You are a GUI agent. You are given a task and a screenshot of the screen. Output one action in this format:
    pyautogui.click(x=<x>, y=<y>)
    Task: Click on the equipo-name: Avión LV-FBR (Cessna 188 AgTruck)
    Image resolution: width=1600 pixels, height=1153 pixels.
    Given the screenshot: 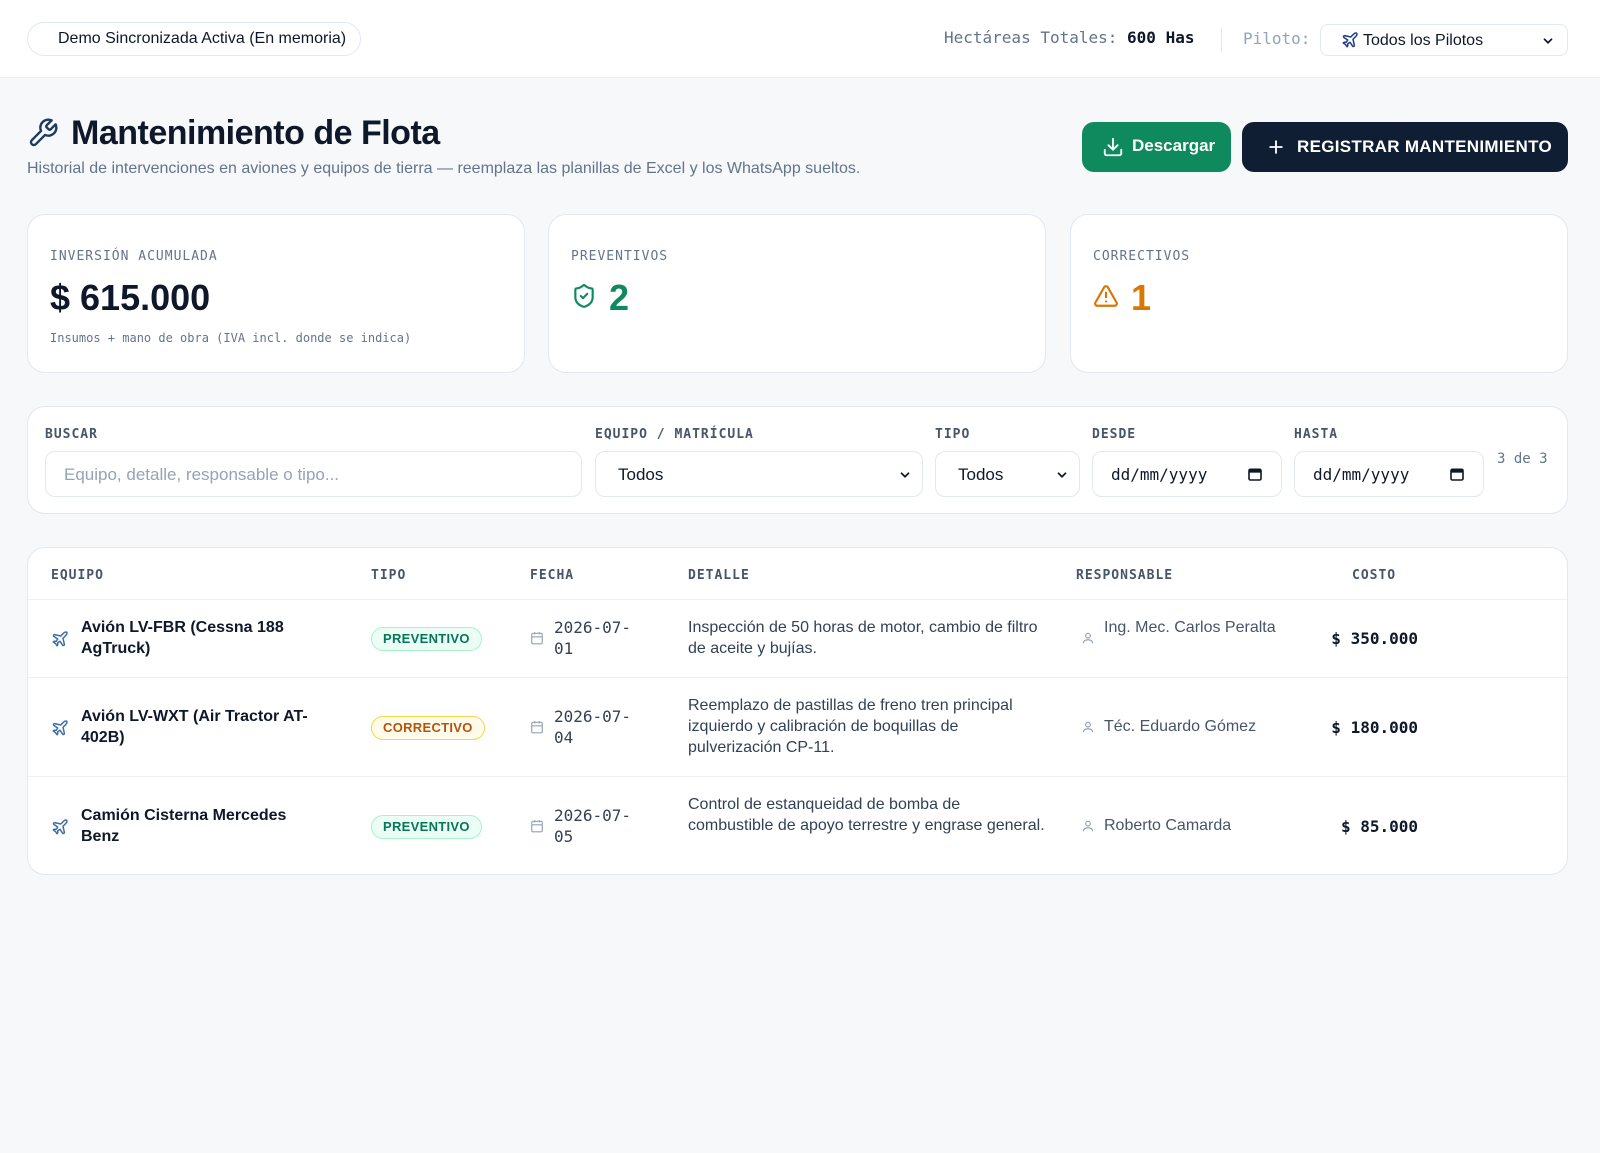 What is the action you would take?
    pyautogui.click(x=182, y=638)
    